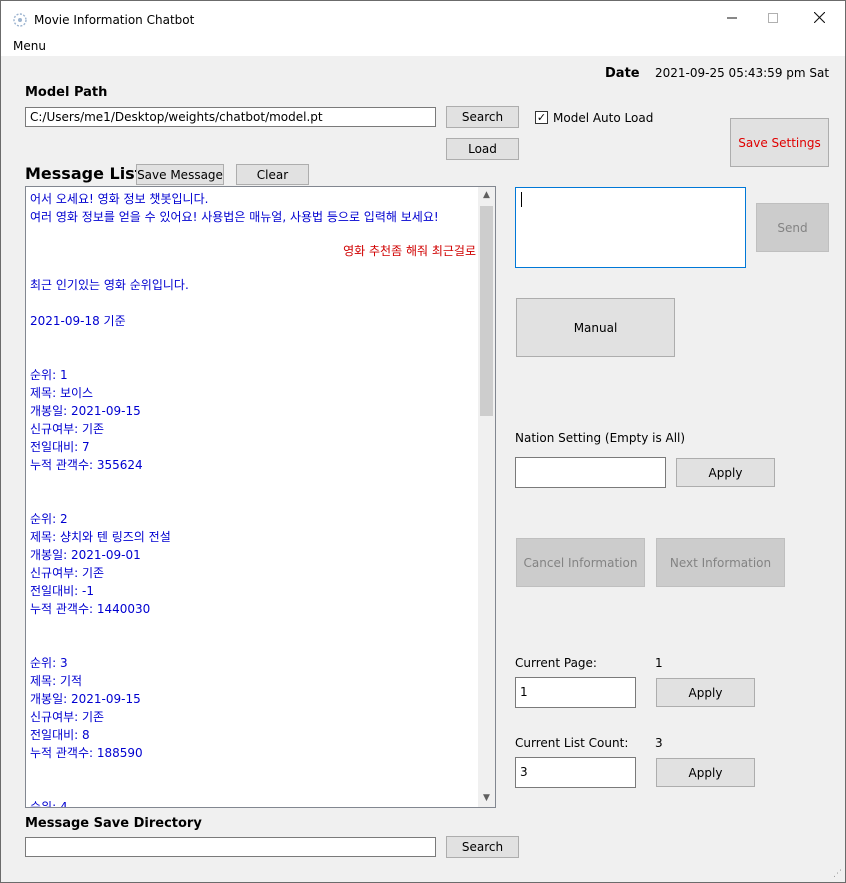  I want to click on save-directory-search-button: Search, so click(482, 847).